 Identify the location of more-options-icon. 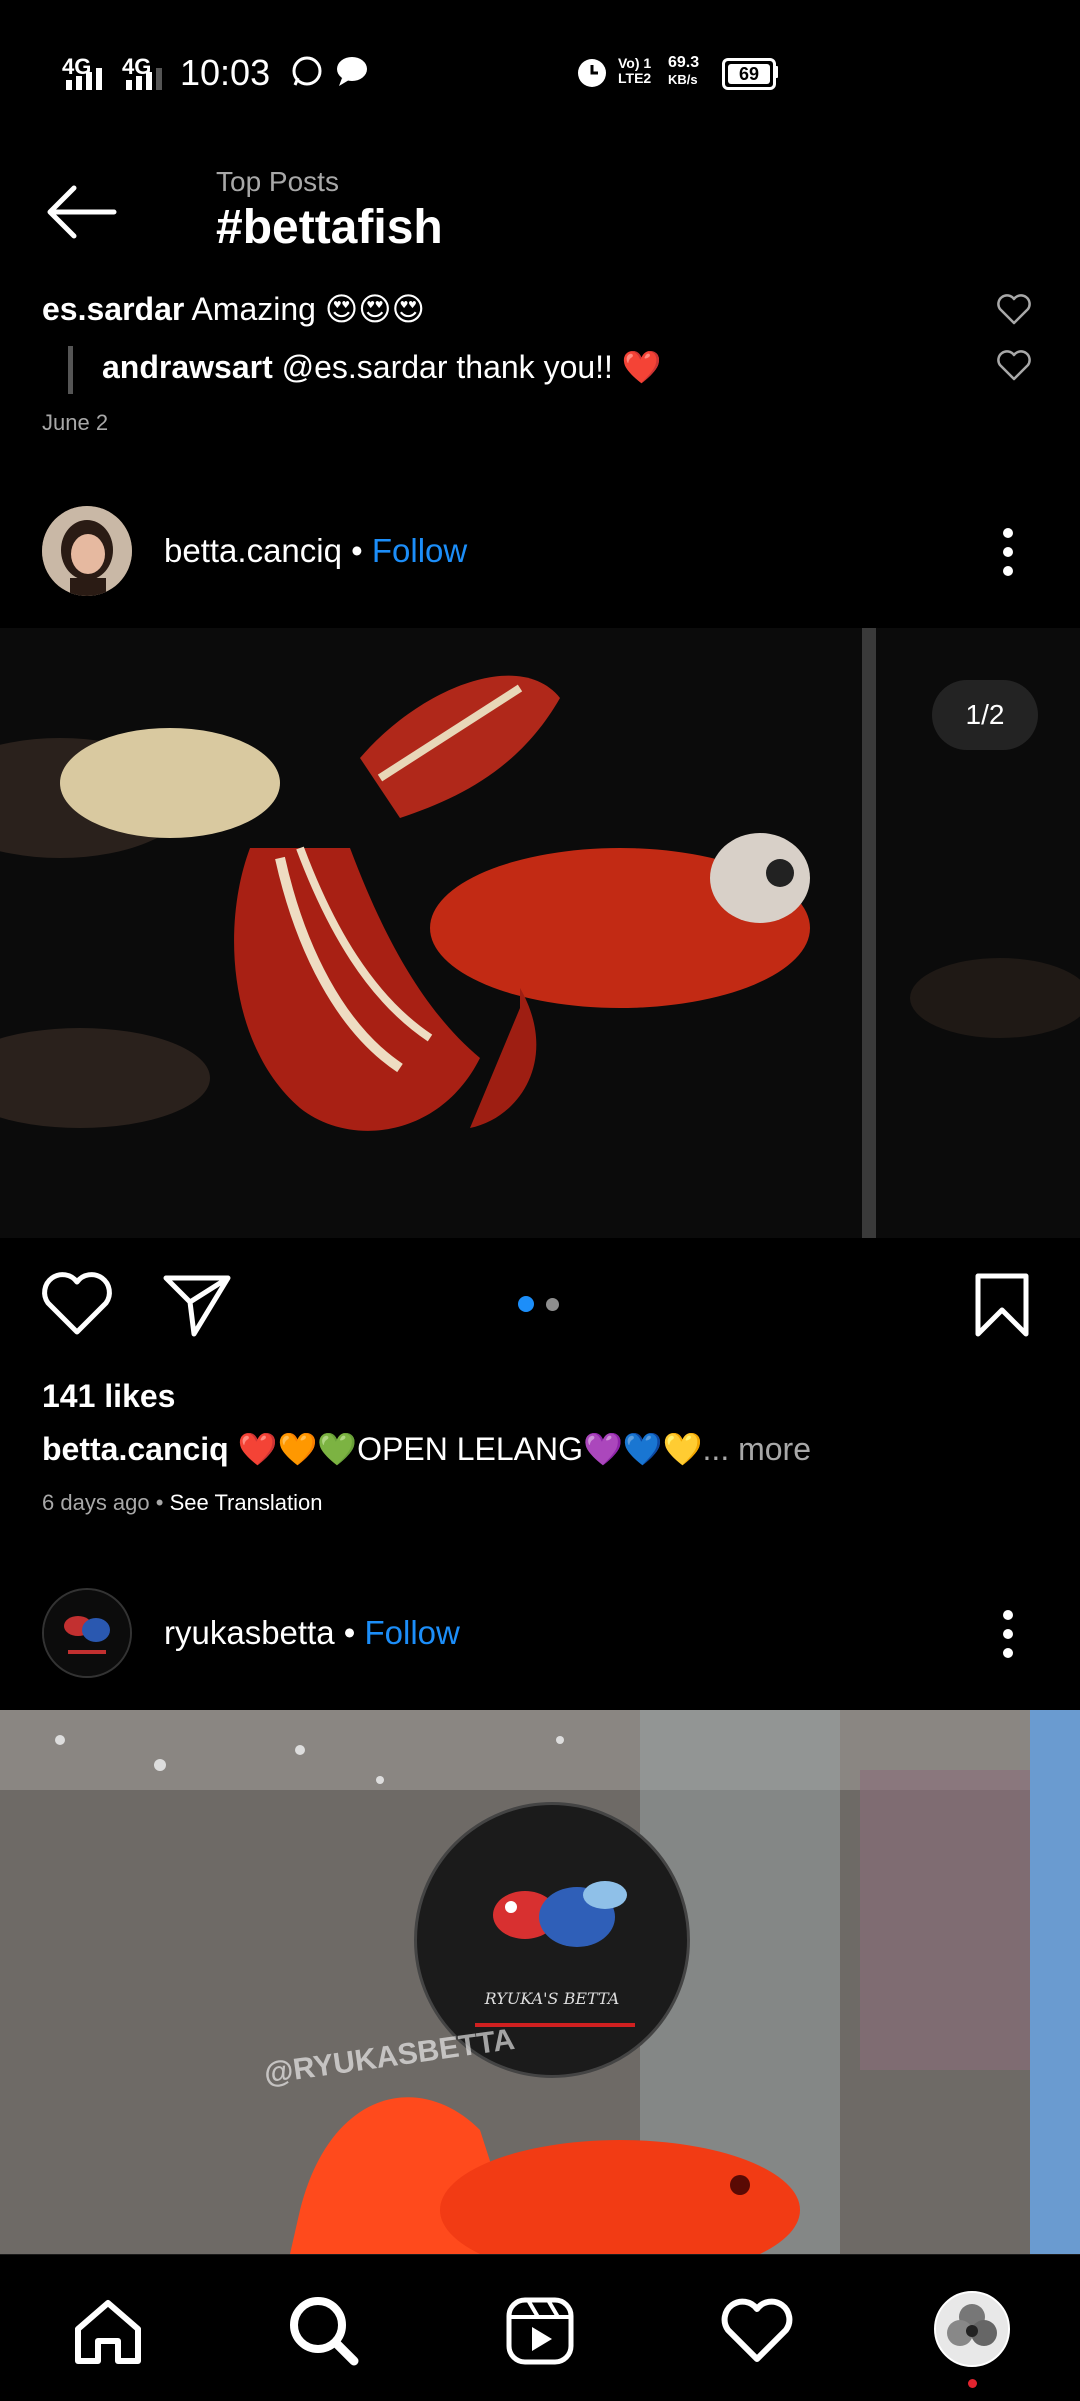
(1008, 552).